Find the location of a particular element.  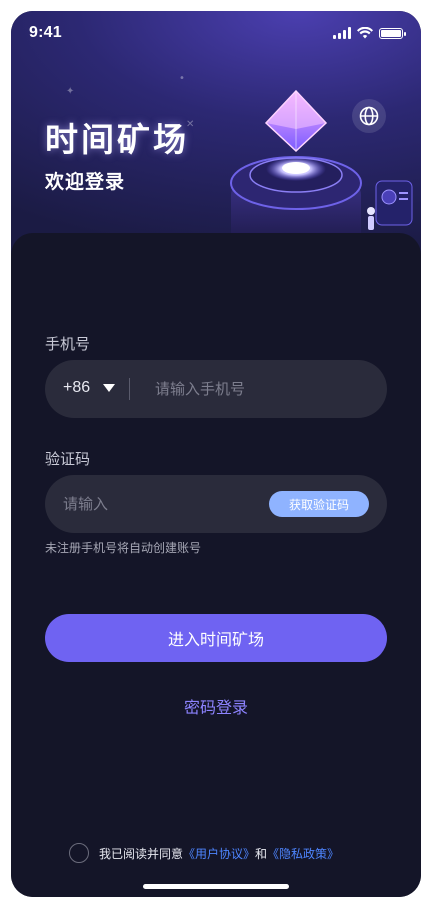

input-divider is located at coordinates (129, 389).